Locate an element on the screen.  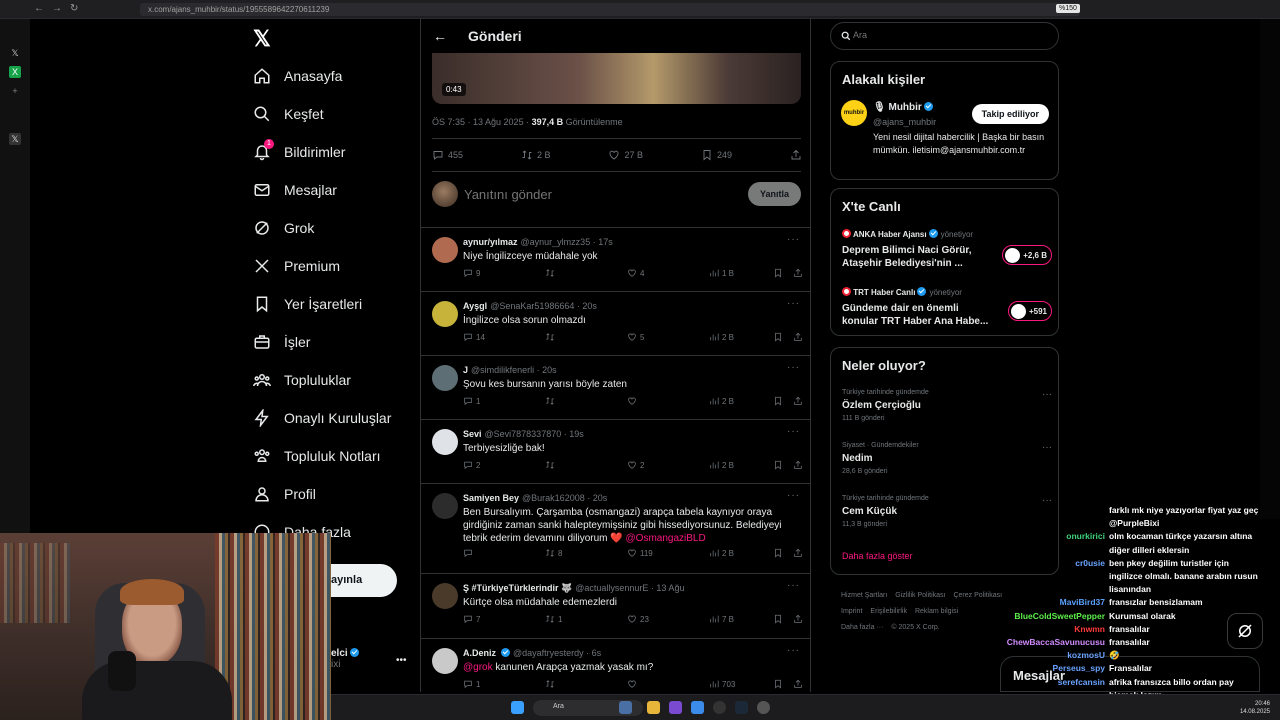
reply-button: 2 is located at coordinates (504, 465).